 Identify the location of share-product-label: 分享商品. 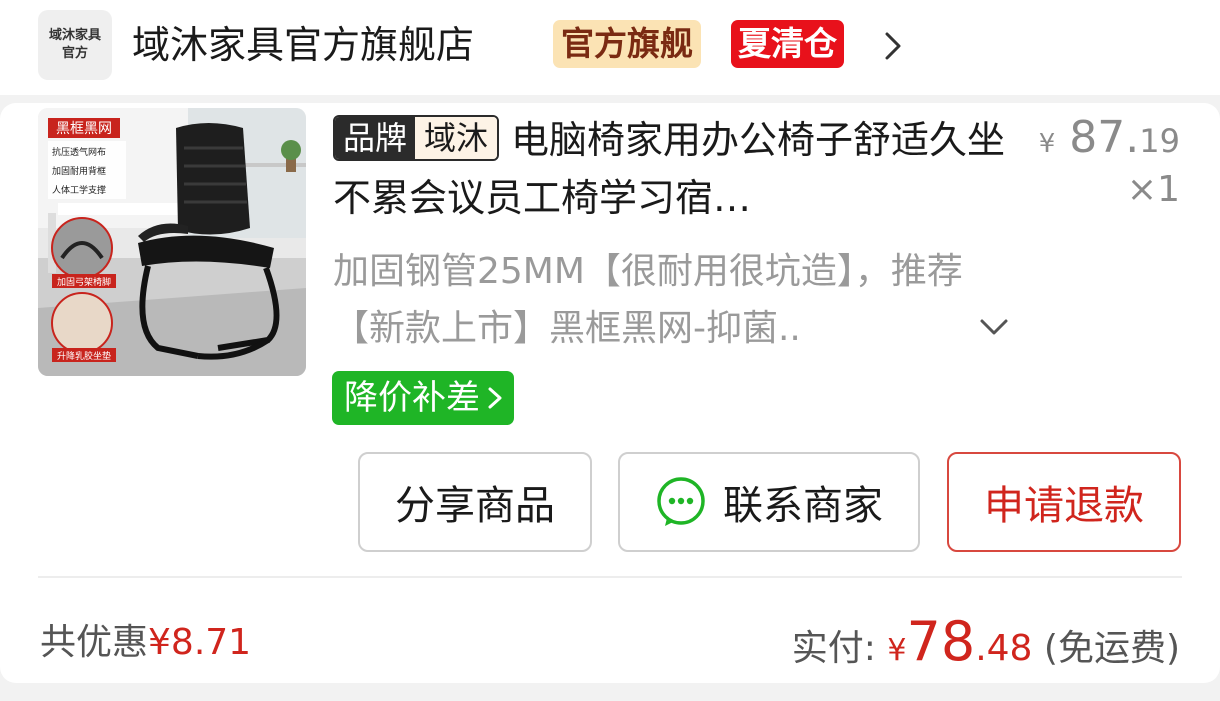
(475, 506).